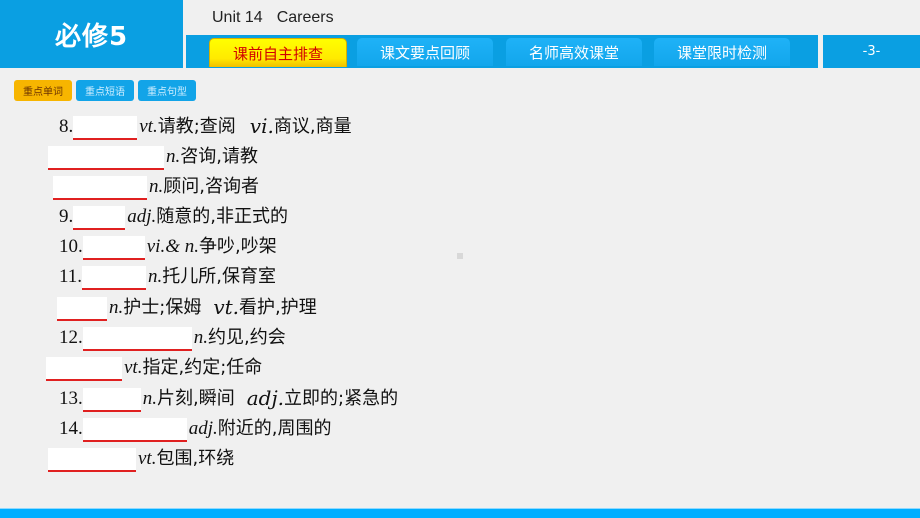 This screenshot has width=920, height=518. I want to click on meaning: 争吵,吵架, so click(238, 246).